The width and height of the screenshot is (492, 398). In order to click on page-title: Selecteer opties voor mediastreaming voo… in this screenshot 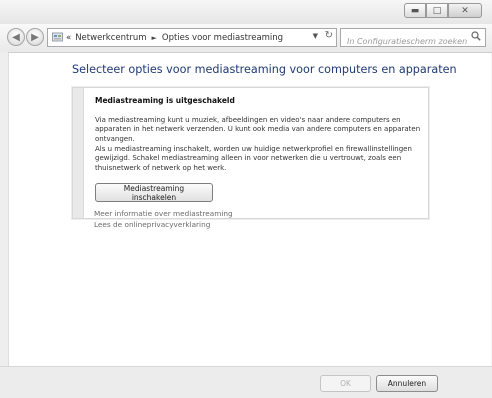, I will do `click(264, 69)`.